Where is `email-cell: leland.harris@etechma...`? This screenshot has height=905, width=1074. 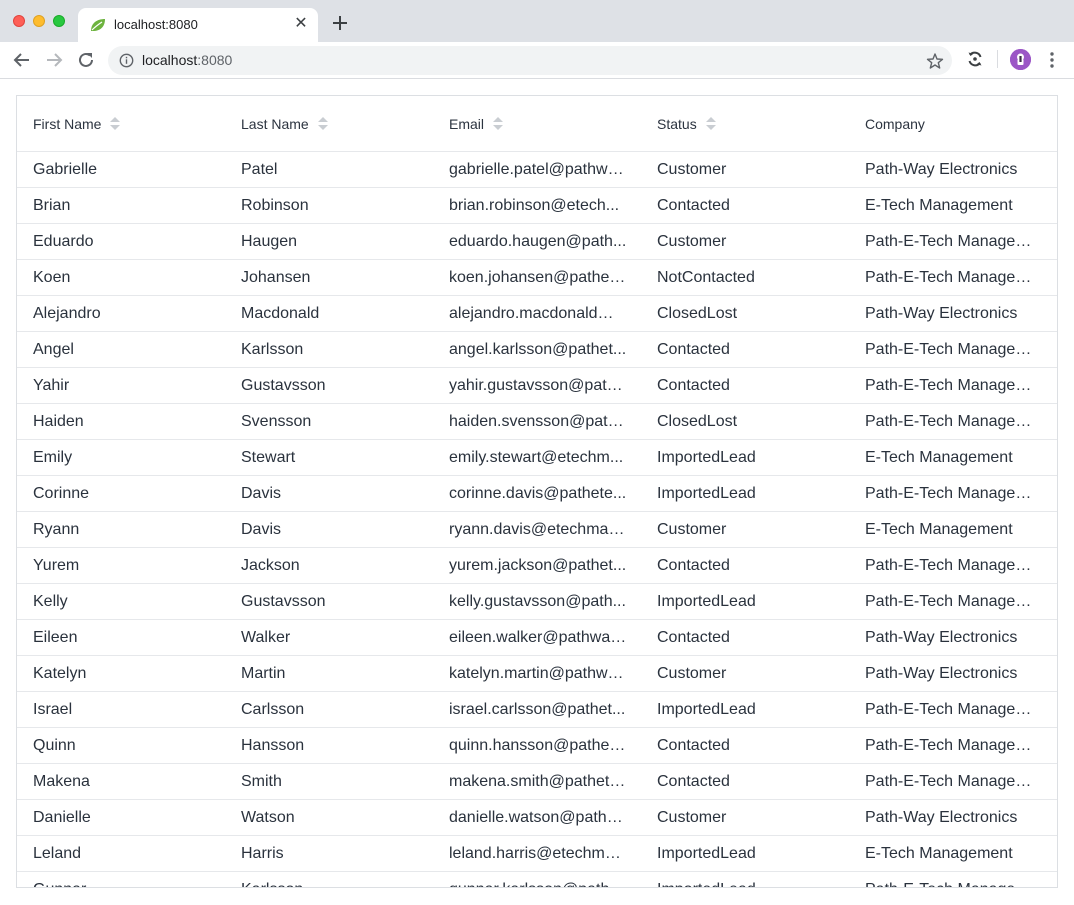
email-cell: leland.harris@etechma... is located at coordinates (538, 853).